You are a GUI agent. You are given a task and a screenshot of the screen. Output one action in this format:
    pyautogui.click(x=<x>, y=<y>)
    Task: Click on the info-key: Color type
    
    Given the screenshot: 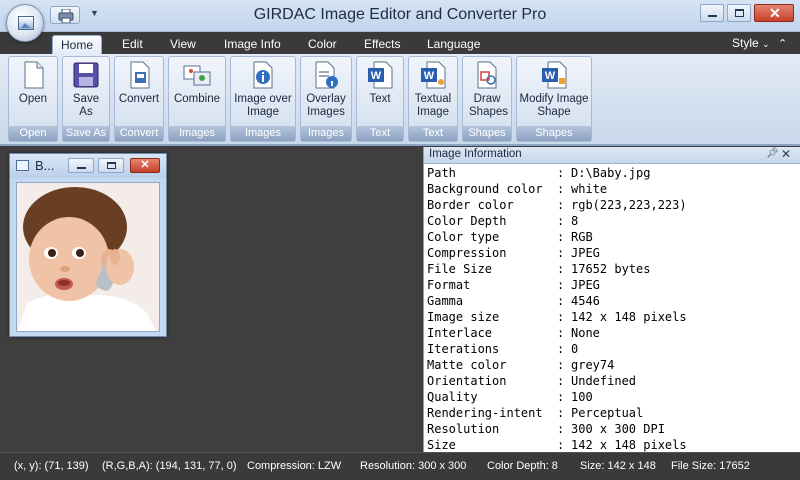 What is the action you would take?
    pyautogui.click(x=463, y=237)
    